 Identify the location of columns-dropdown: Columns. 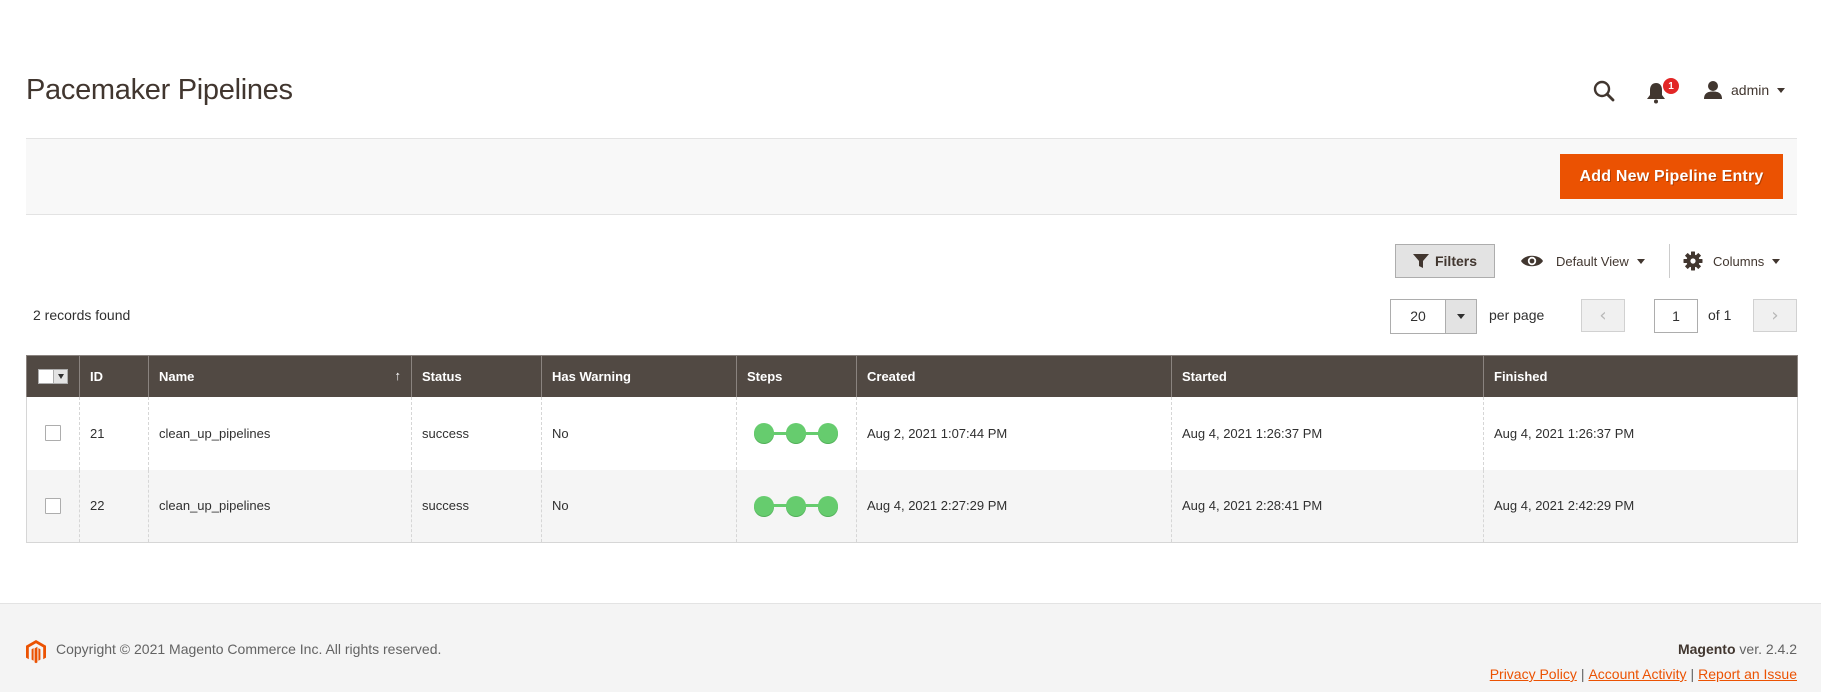
(1732, 261).